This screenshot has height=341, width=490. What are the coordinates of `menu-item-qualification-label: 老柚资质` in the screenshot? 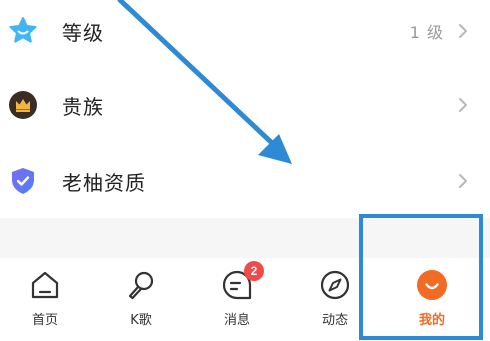 It's located at (104, 182).